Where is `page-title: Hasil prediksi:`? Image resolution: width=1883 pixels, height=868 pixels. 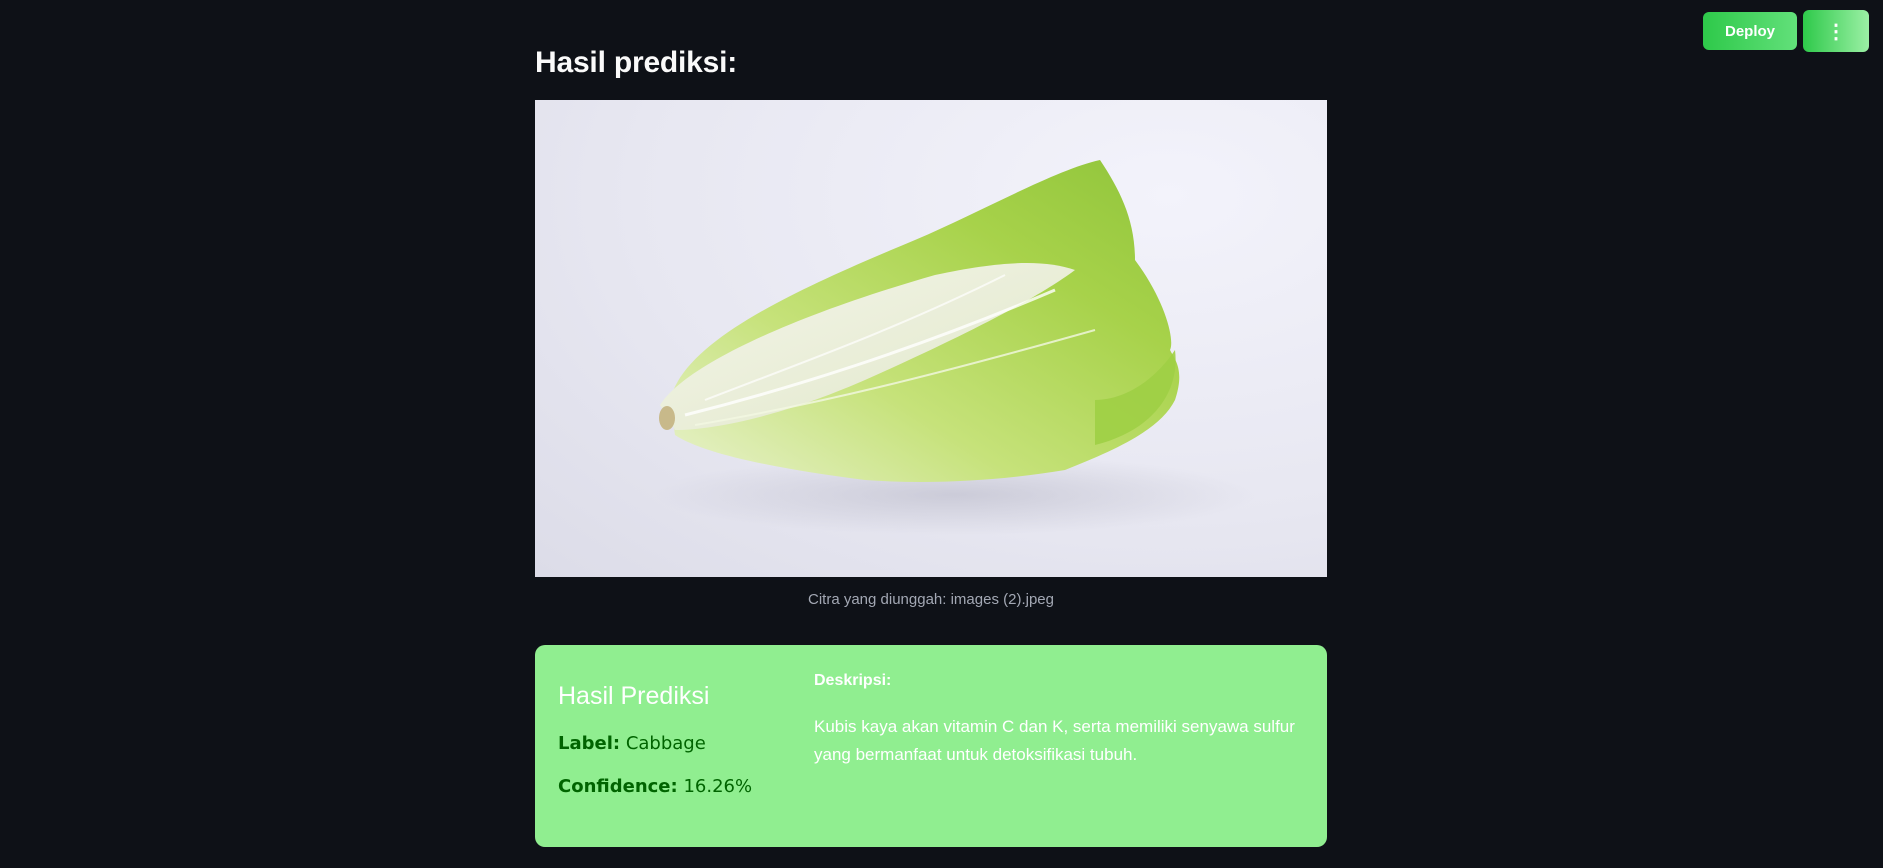
page-title: Hasil prediksi: is located at coordinates (636, 62).